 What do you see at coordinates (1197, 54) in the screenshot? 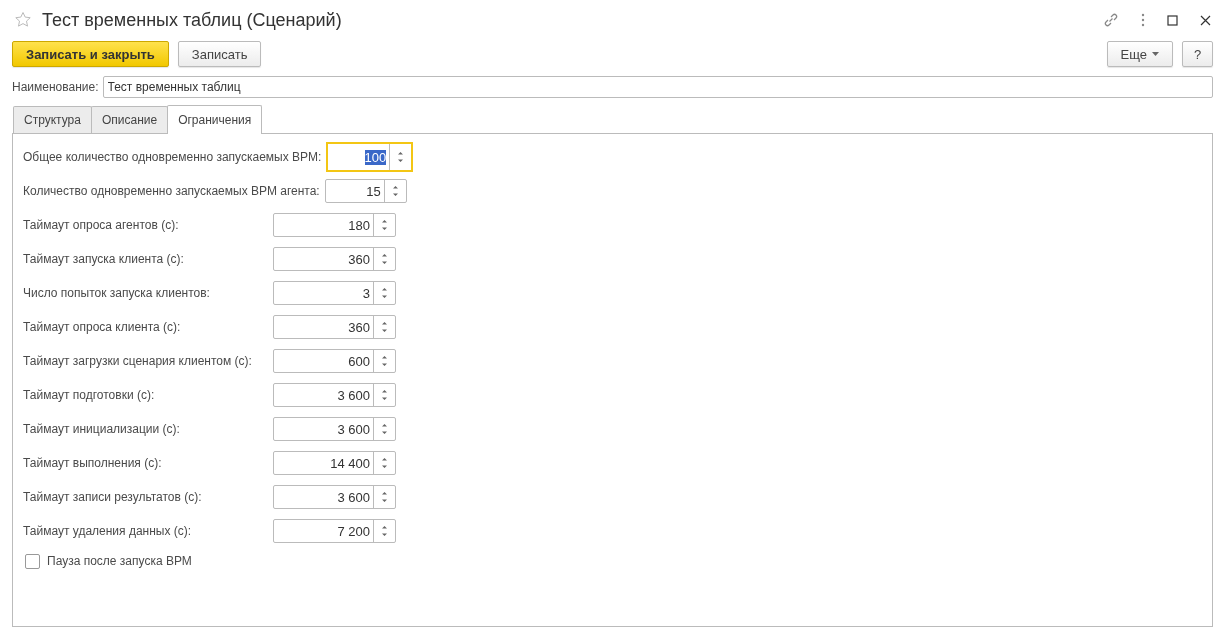
I see `help-button: ?` at bounding box center [1197, 54].